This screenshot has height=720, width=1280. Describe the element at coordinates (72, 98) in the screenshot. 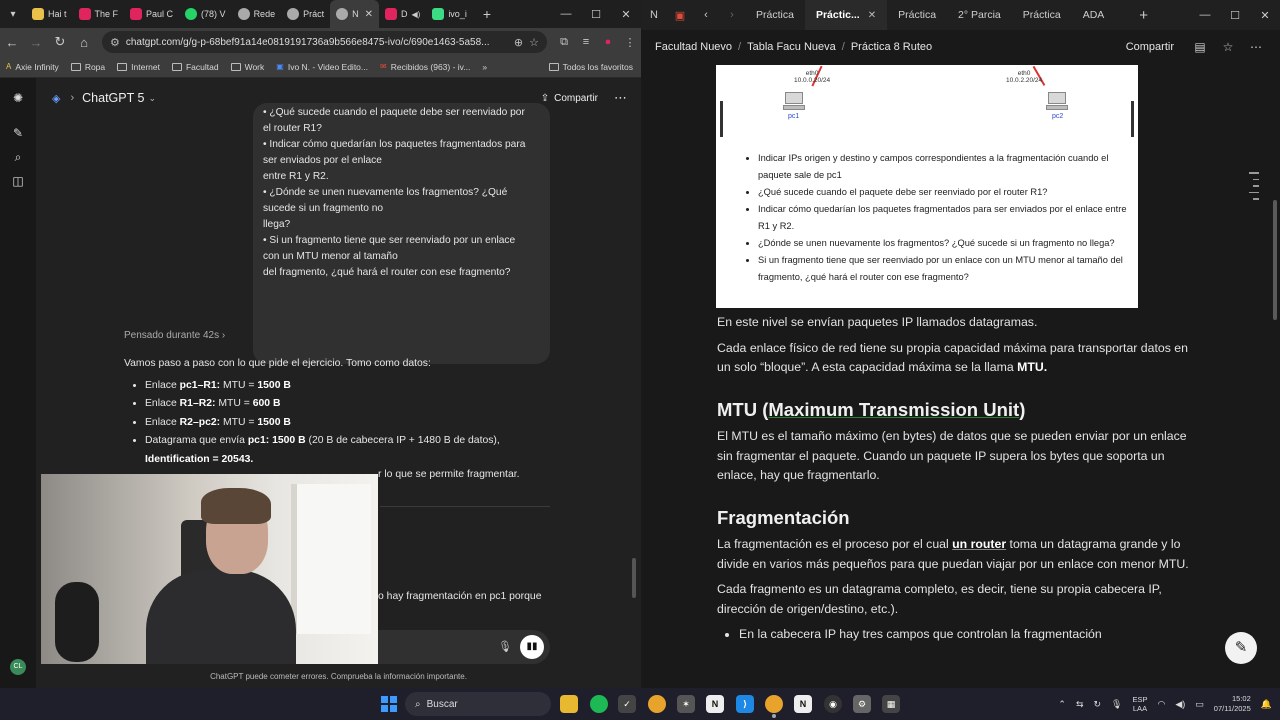

I see `chevron-right-icon: ›` at that location.